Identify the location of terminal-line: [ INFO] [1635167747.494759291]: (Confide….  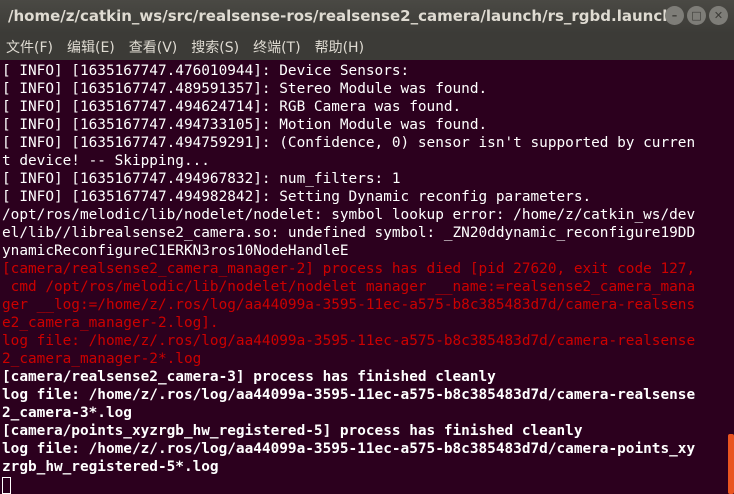
(349, 143).